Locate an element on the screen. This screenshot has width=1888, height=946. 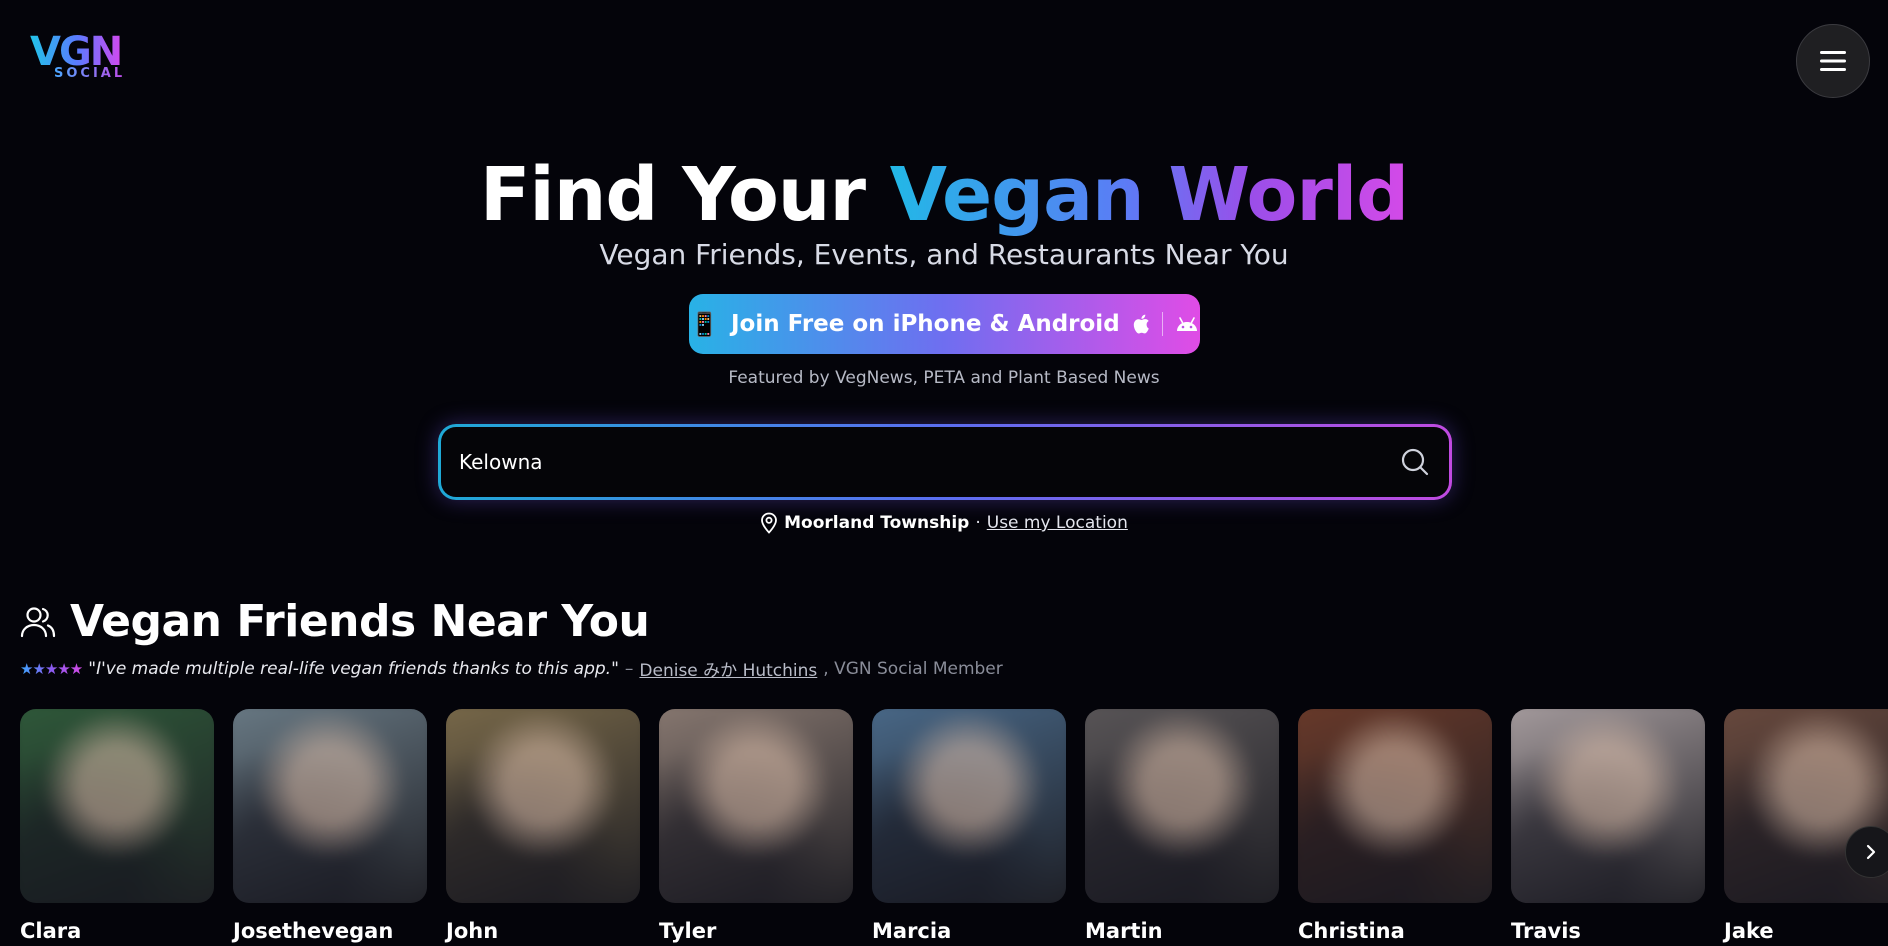
friend-card: John is located at coordinates (543, 826).